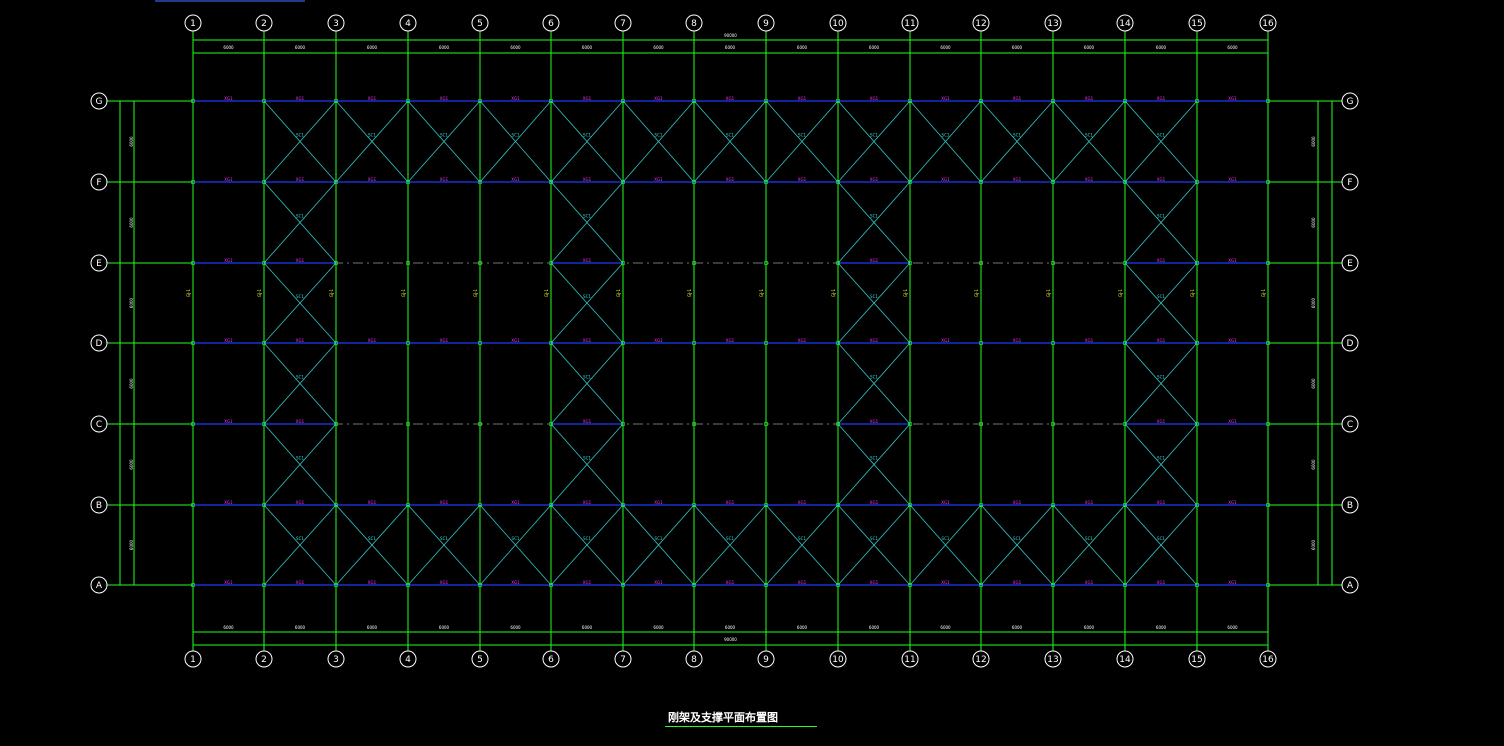  What do you see at coordinates (838, 660) in the screenshot?
I see `column-axis-bubble-bottom-label: 10` at bounding box center [838, 660].